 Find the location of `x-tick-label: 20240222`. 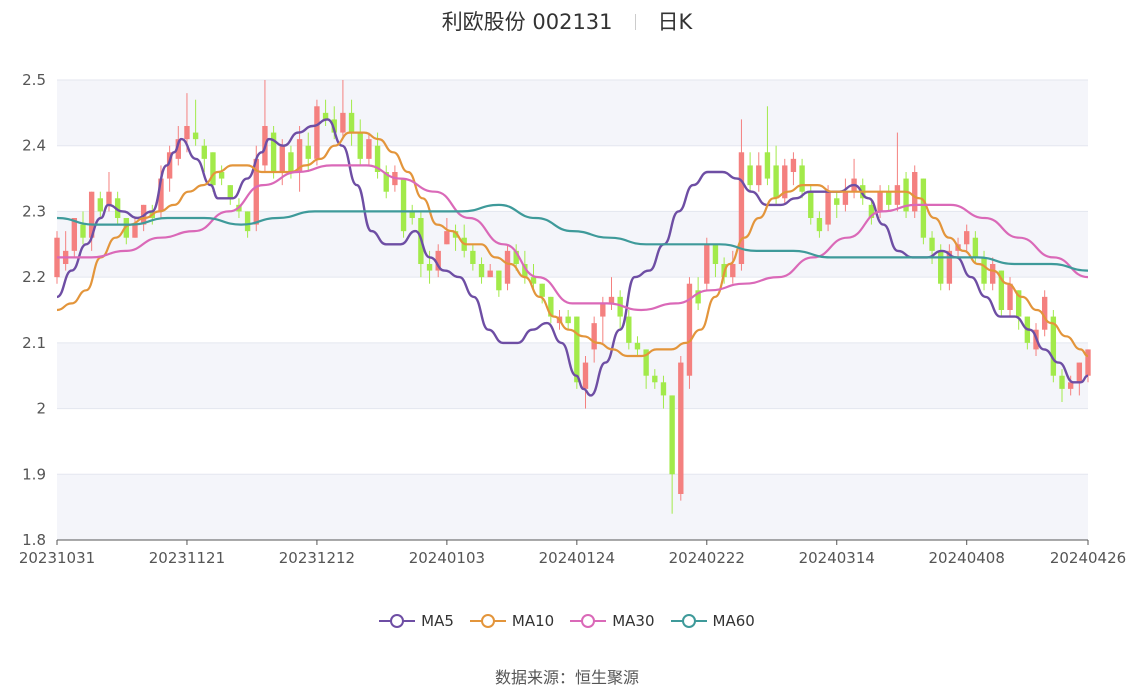

x-tick-label: 20240222 is located at coordinates (707, 558).